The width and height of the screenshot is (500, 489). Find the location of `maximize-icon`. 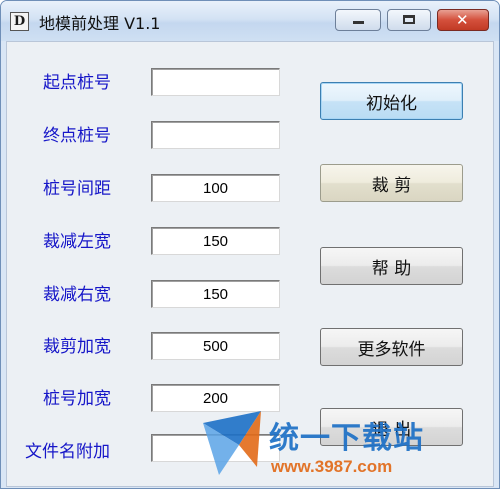

maximize-icon is located at coordinates (409, 19).